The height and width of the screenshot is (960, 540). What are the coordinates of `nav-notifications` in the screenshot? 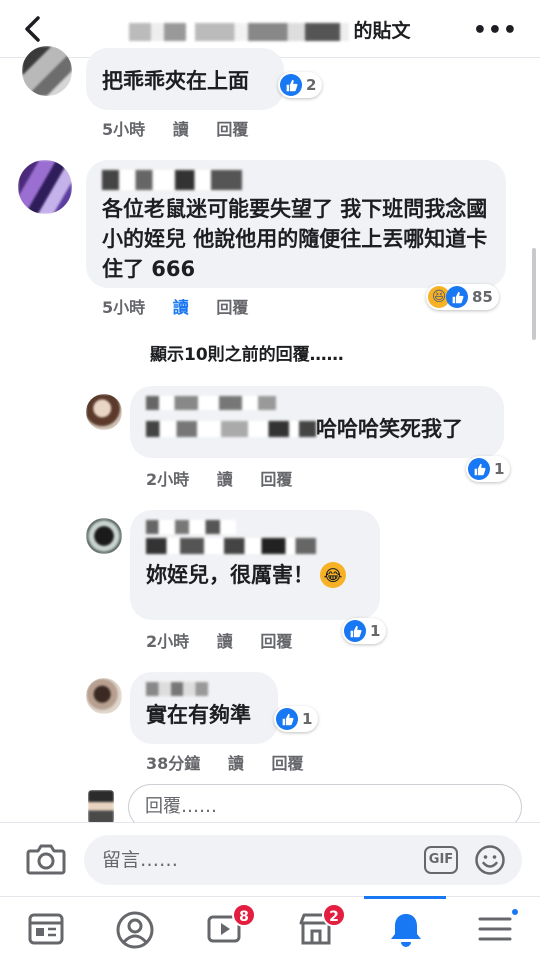 It's located at (407, 929).